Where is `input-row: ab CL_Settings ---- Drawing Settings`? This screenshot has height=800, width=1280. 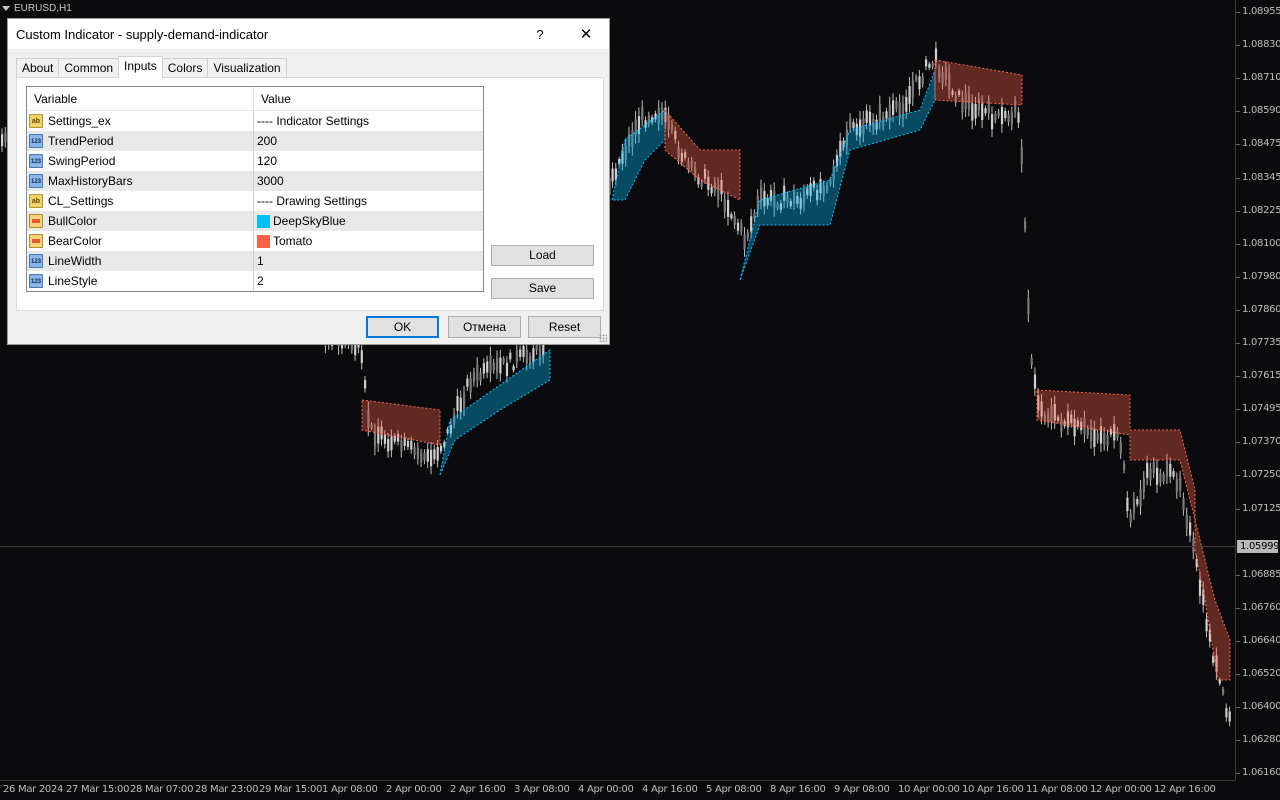
input-row: ab CL_Settings ---- Drawing Settings is located at coordinates (255, 201).